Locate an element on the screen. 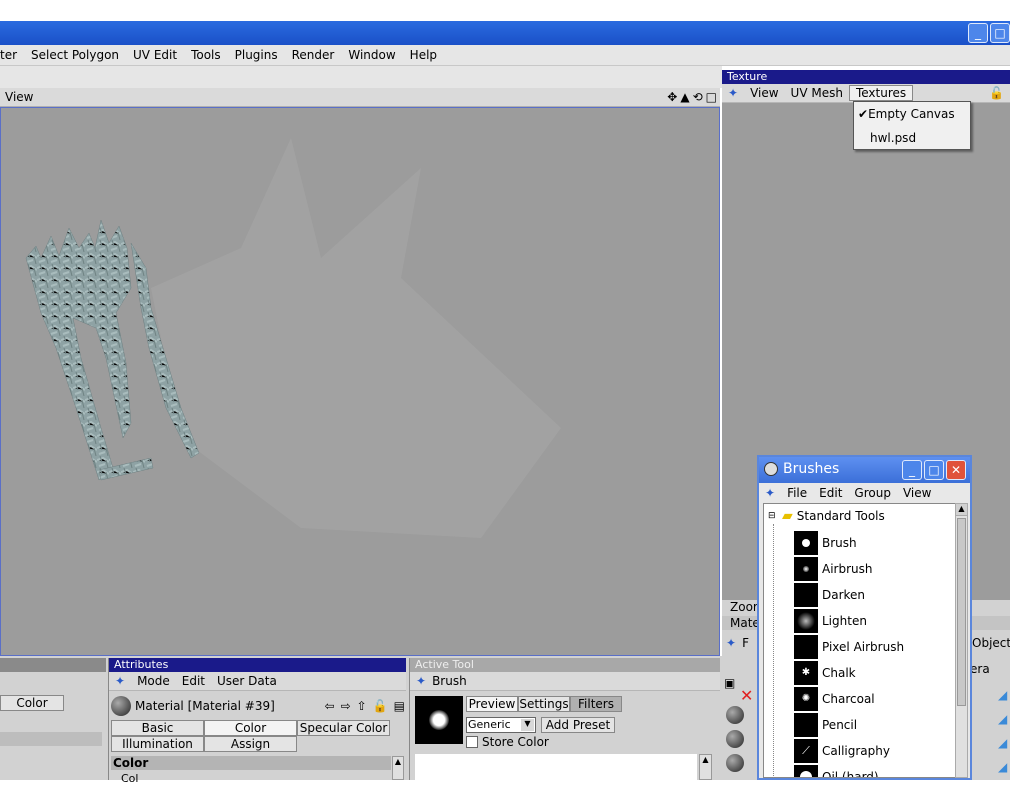 The height and width of the screenshot is (785, 1010). menu-item-window: Window is located at coordinates (371, 55).